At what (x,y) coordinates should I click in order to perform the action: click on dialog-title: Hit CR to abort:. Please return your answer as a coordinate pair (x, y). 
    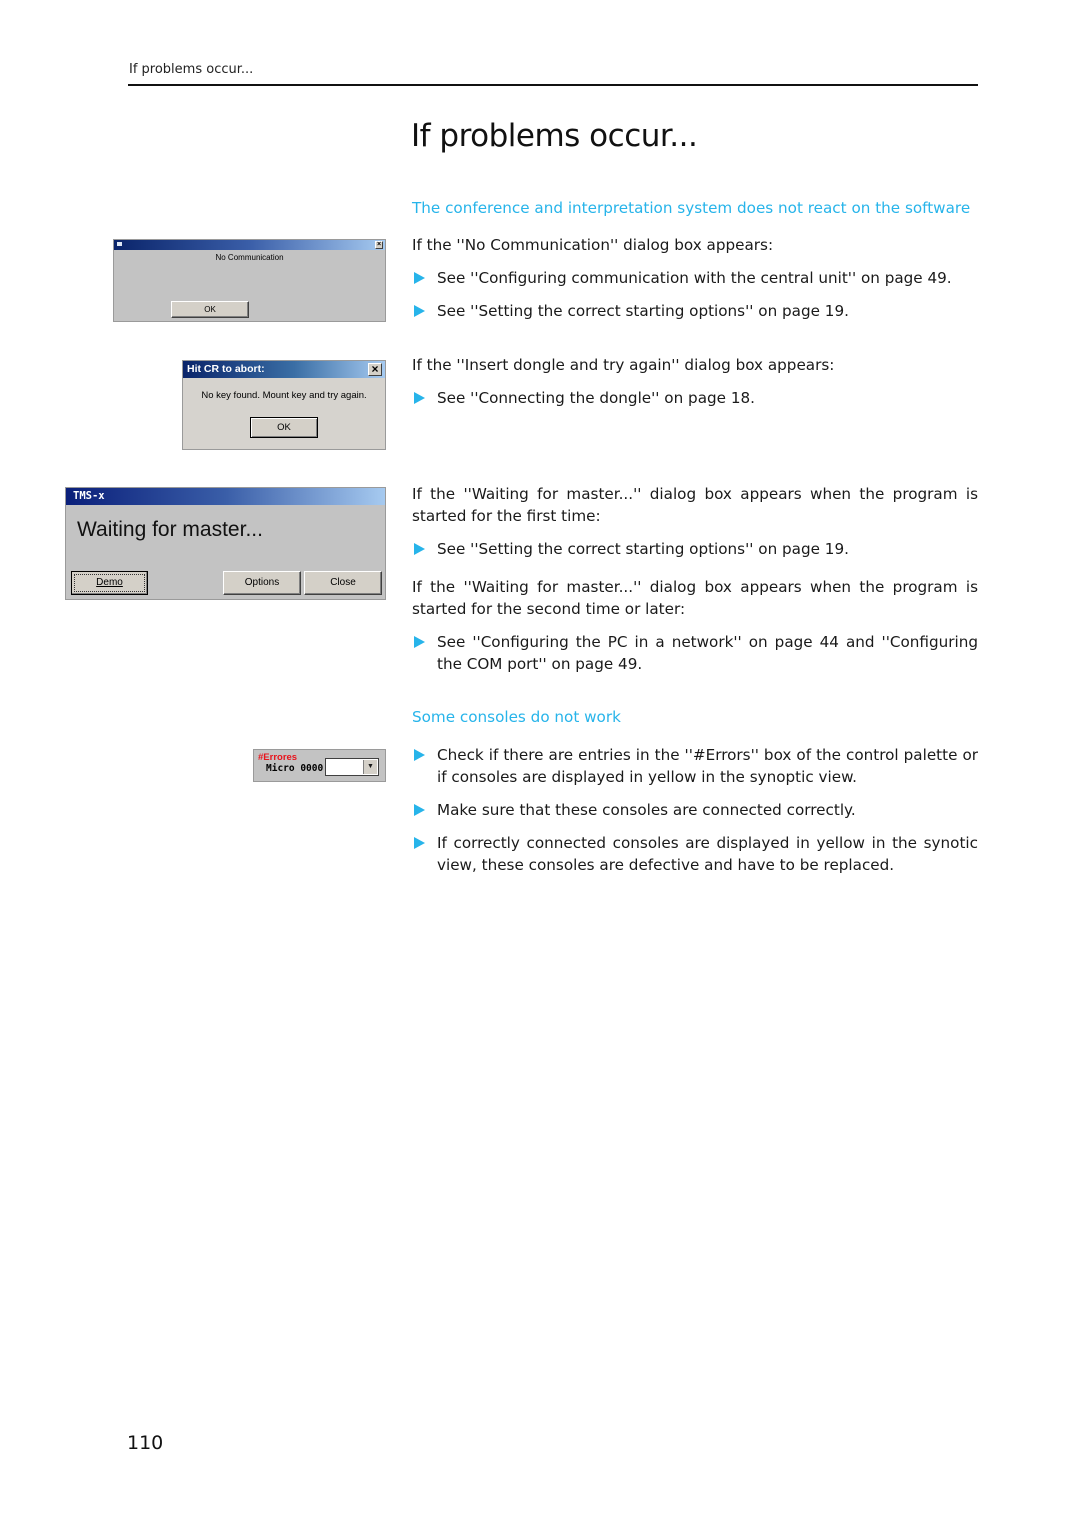
    Looking at the image, I should click on (226, 369).